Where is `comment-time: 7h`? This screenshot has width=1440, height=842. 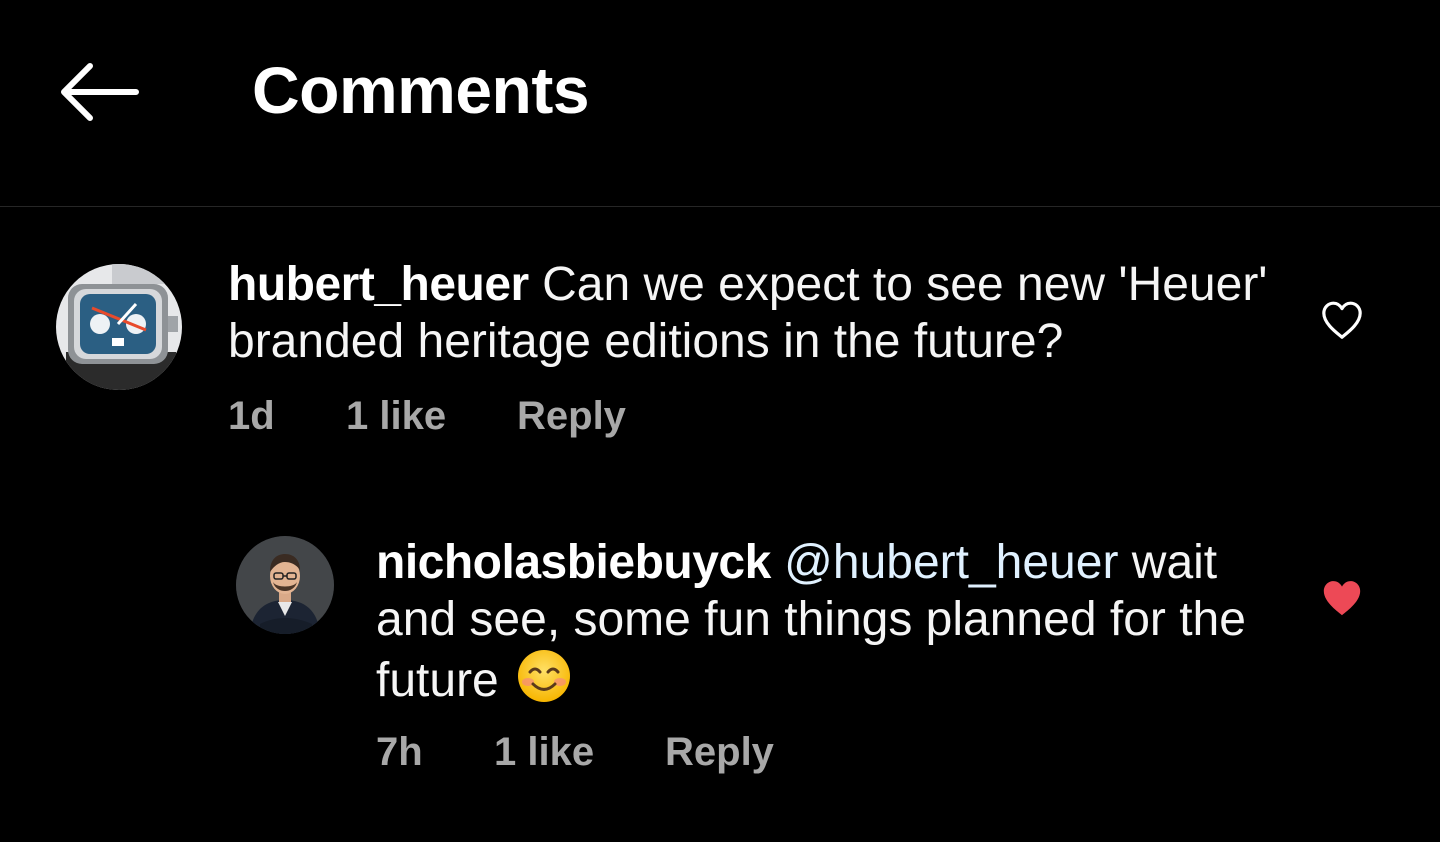 comment-time: 7h is located at coordinates (399, 752).